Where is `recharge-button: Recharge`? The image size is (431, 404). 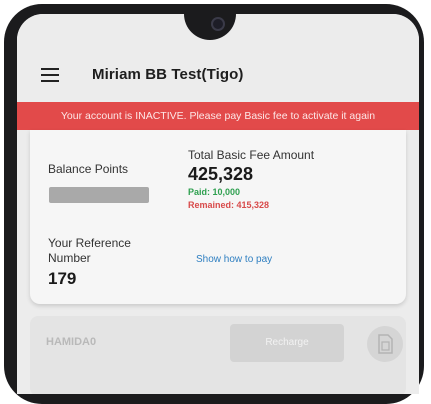 recharge-button: Recharge is located at coordinates (287, 343).